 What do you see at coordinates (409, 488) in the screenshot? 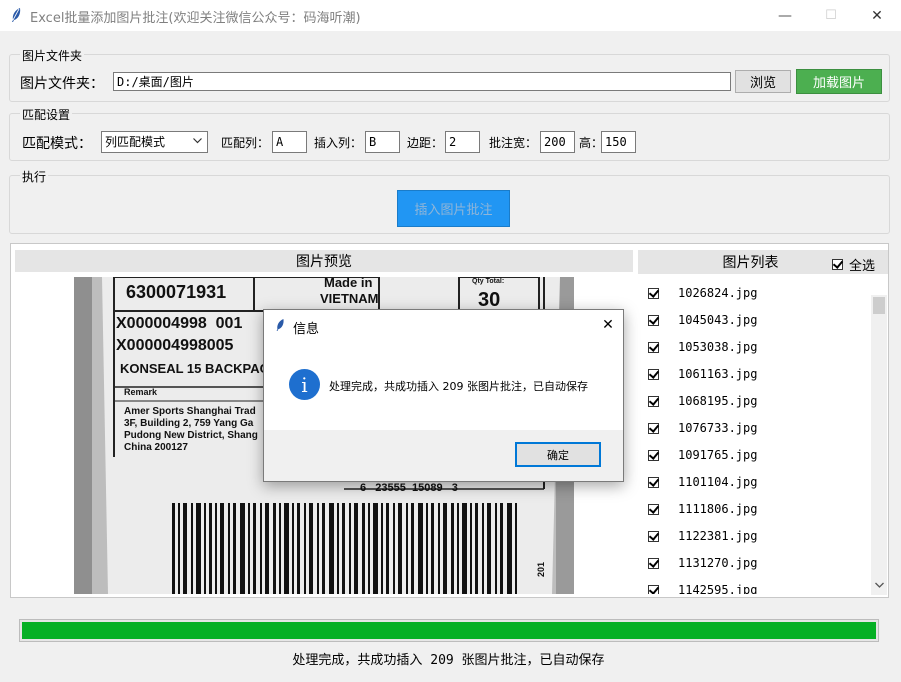
I see `label-barcode-number: 6 23555 15089 3` at bounding box center [409, 488].